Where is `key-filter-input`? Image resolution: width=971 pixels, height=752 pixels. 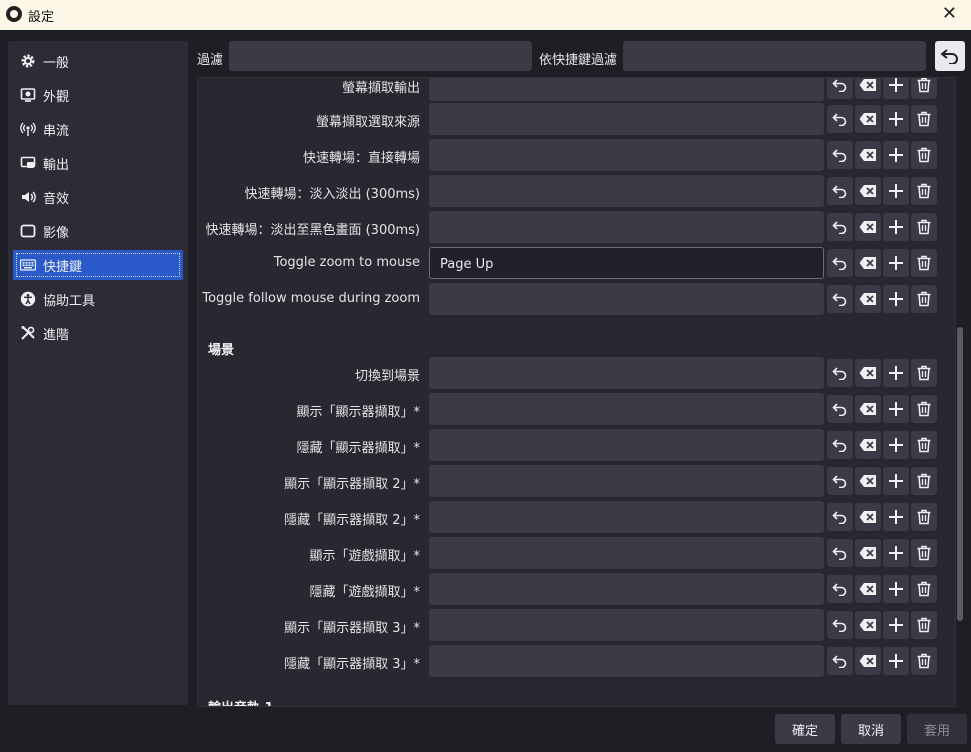 key-filter-input is located at coordinates (774, 56).